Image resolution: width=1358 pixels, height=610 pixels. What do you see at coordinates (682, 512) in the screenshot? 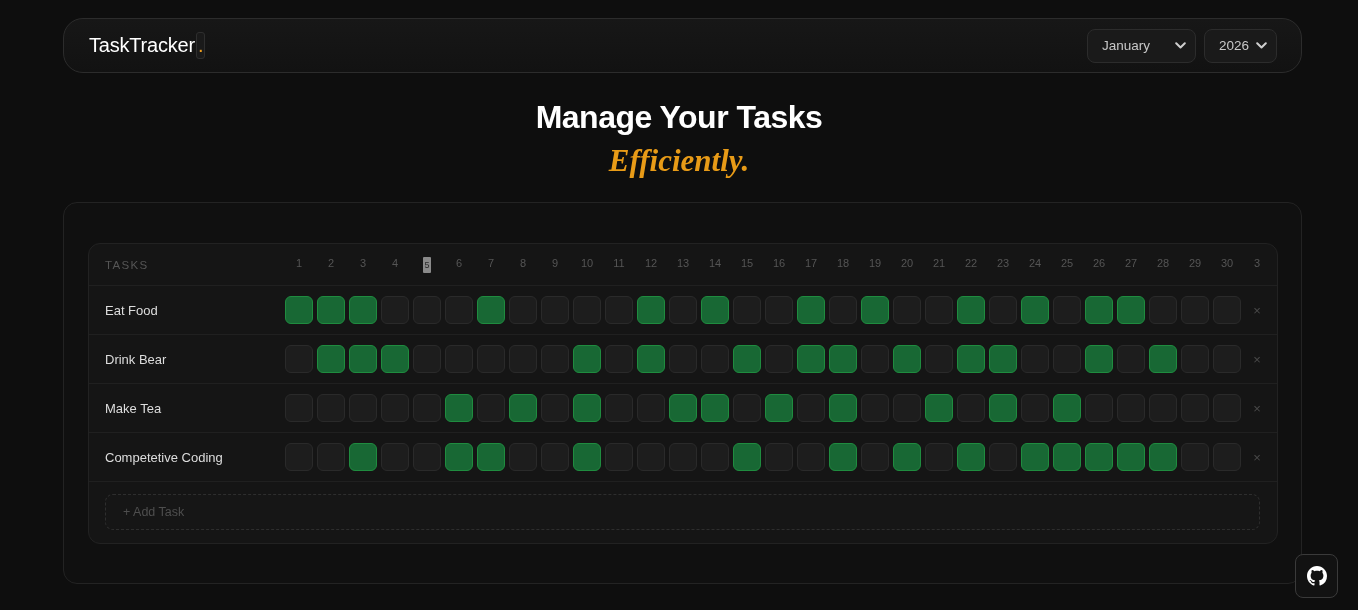
I see `add-task-field: + Add Task` at bounding box center [682, 512].